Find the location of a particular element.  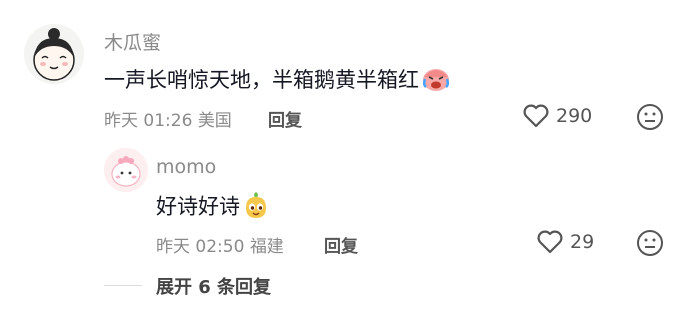

comment-location: 美国 is located at coordinates (214, 121).